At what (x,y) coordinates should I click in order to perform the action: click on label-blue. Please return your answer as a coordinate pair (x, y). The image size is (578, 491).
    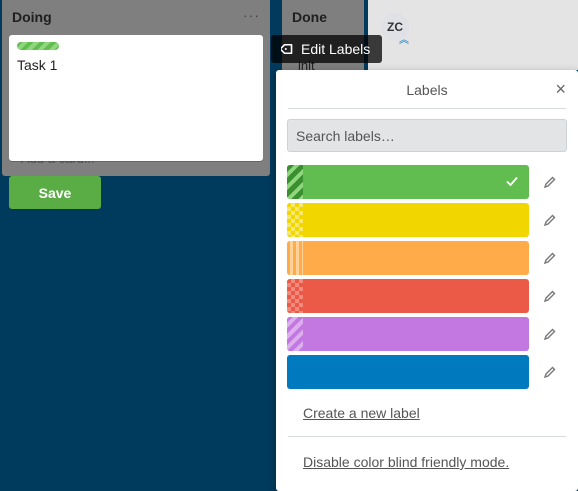
    Looking at the image, I should click on (408, 372).